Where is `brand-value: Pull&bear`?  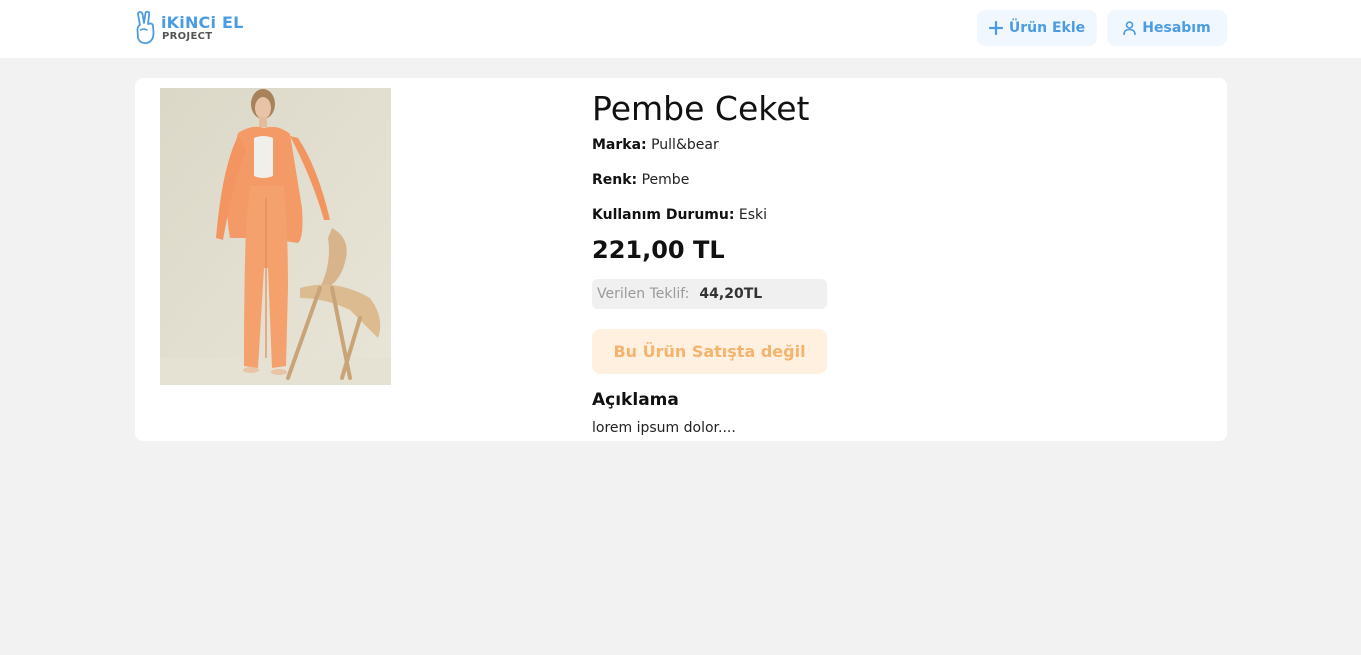
brand-value: Pull&bear is located at coordinates (685, 145).